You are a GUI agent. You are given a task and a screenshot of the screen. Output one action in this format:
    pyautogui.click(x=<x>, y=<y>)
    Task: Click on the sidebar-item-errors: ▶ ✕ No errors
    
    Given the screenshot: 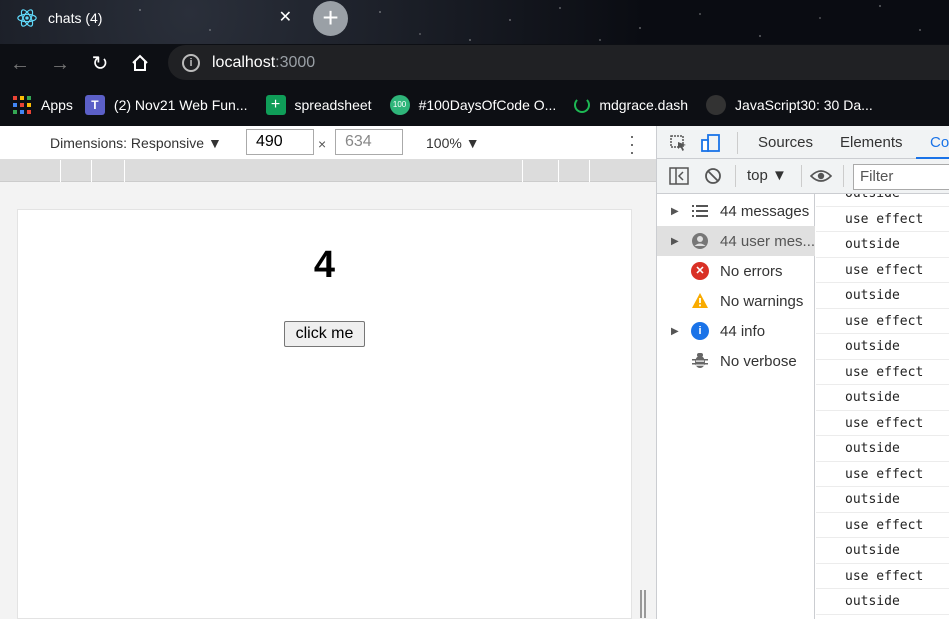 What is the action you would take?
    pyautogui.click(x=736, y=271)
    